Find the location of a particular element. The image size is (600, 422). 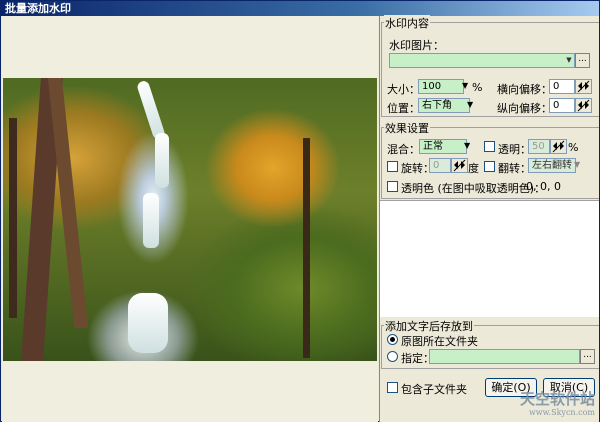

site-watermark-logo: 天空软件站 www.Skycn.com is located at coordinates (557, 405).